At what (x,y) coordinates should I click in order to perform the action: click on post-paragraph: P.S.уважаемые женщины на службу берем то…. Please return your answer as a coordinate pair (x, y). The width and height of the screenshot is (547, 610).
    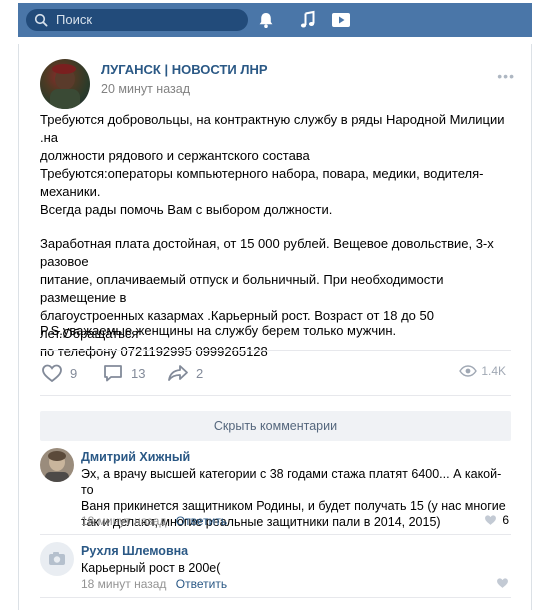
    Looking at the image, I should click on (281, 331).